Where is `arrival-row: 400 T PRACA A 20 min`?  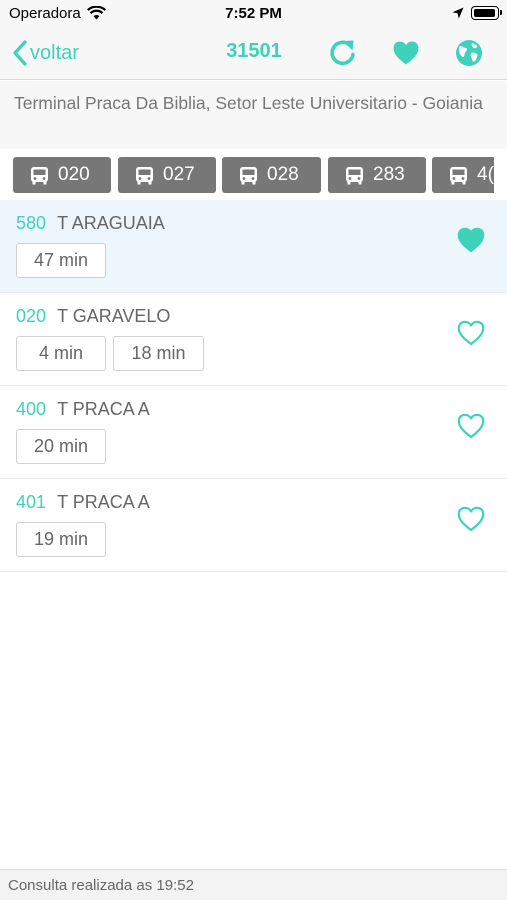 arrival-row: 400 T PRACA A 20 min is located at coordinates (253, 432).